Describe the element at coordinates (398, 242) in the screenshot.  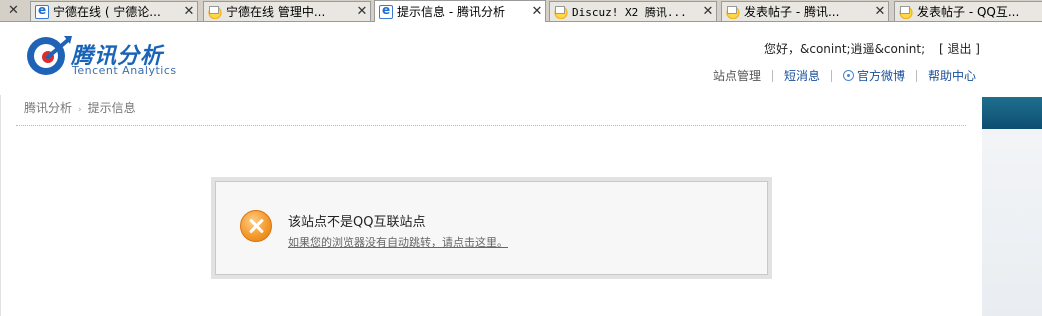
I see `redirect-link: 如果您的浏览器没有自动跳转，请点击这里。` at that location.